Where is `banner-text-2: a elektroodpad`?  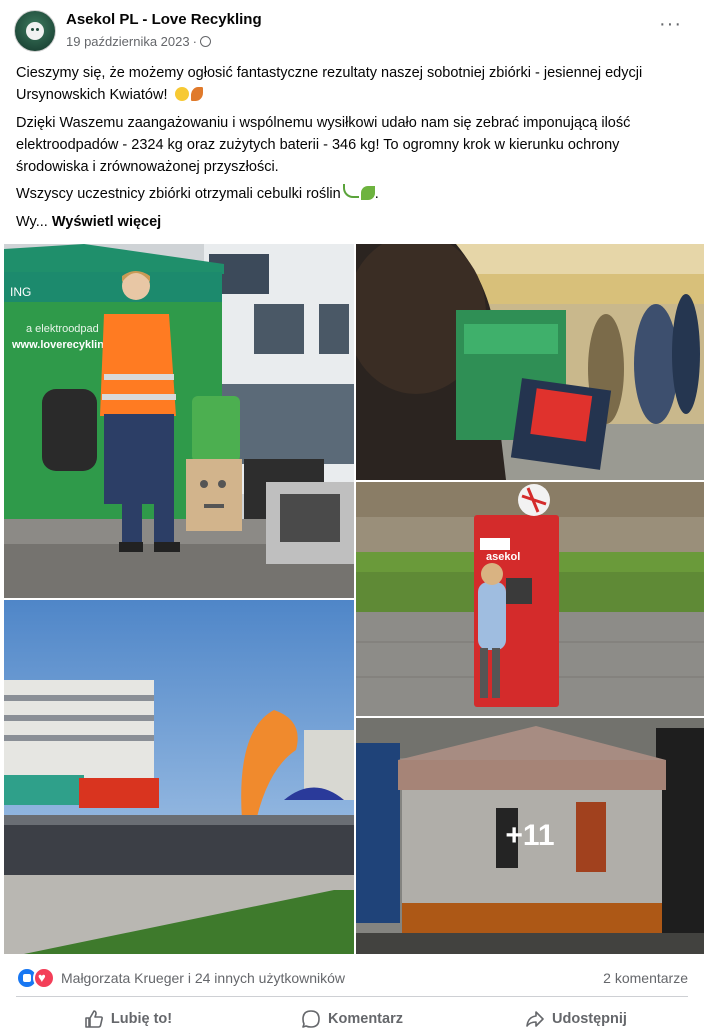
banner-text-2: a elektroodpad is located at coordinates (62, 329).